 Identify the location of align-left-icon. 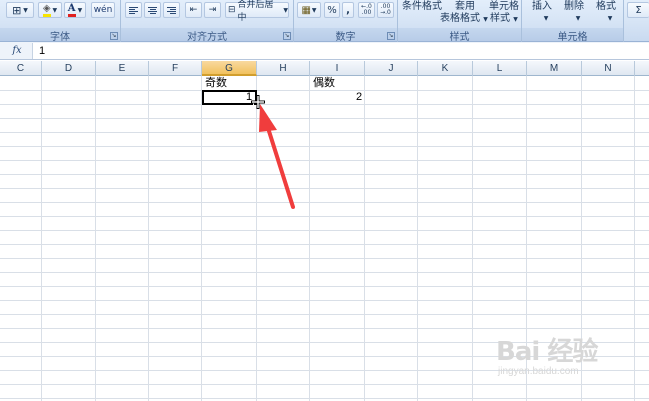
(133, 10).